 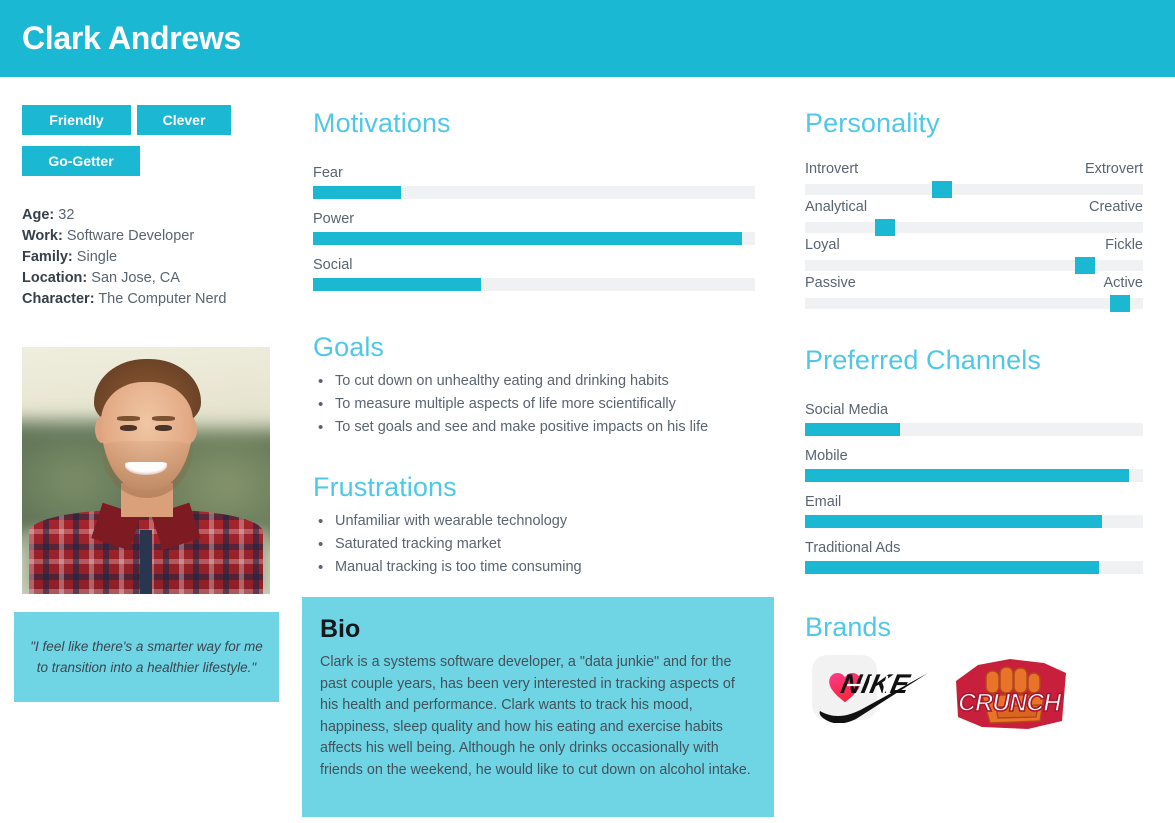 What do you see at coordinates (974, 265) in the screenshot?
I see `personality-slider-loyal-fickle` at bounding box center [974, 265].